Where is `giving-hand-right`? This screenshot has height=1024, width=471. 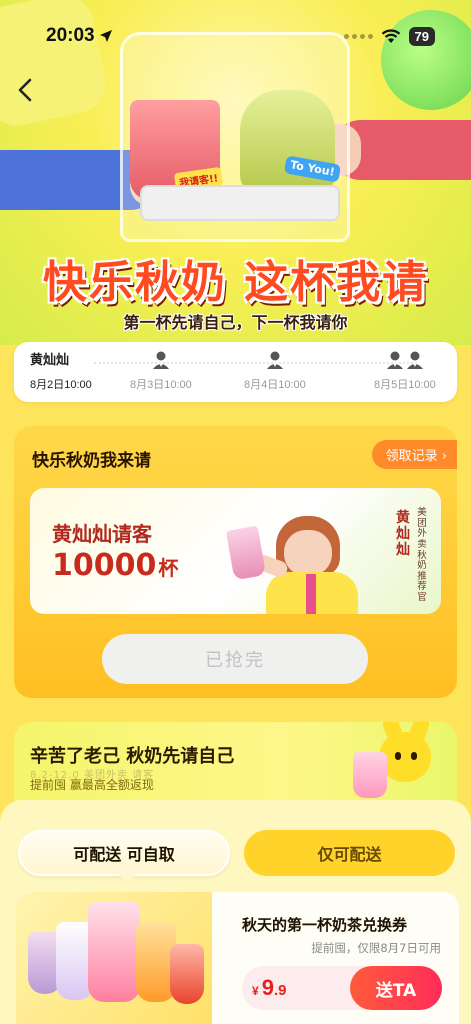
giving-hand-right is located at coordinates (381, 150).